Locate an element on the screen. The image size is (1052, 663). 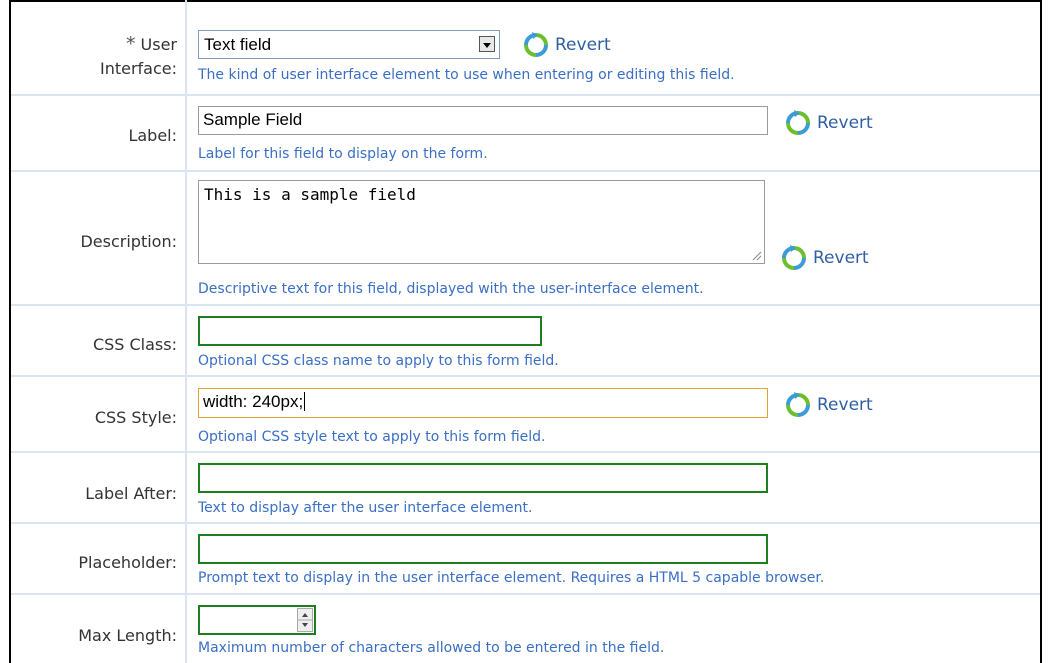
description-textarea: This is a sample field is located at coordinates (481, 222).